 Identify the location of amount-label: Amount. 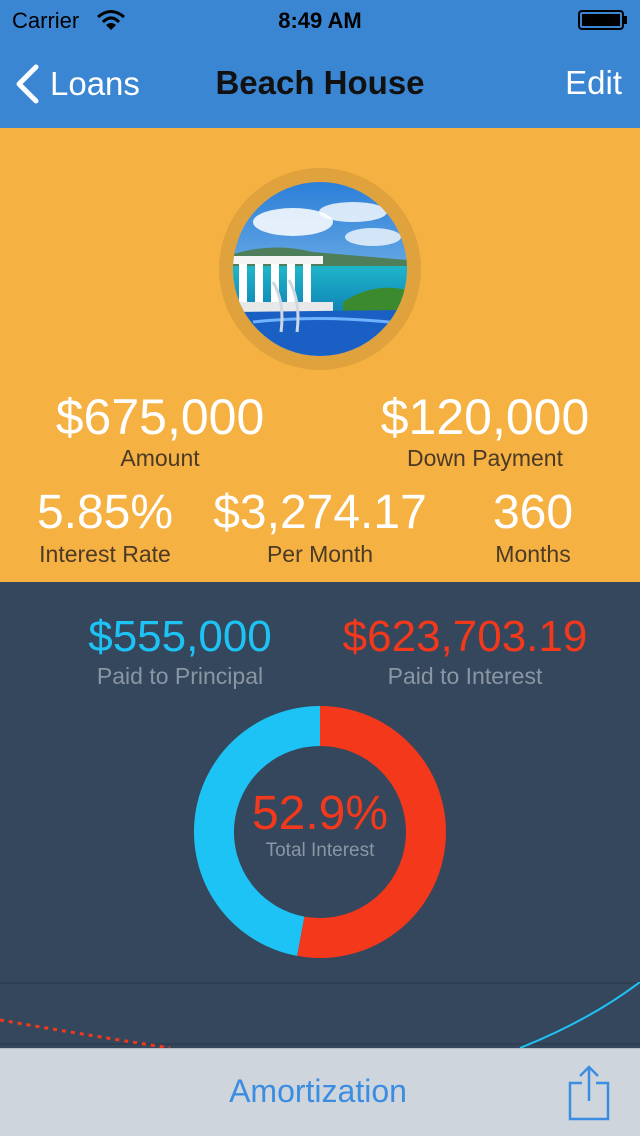
(160, 458).